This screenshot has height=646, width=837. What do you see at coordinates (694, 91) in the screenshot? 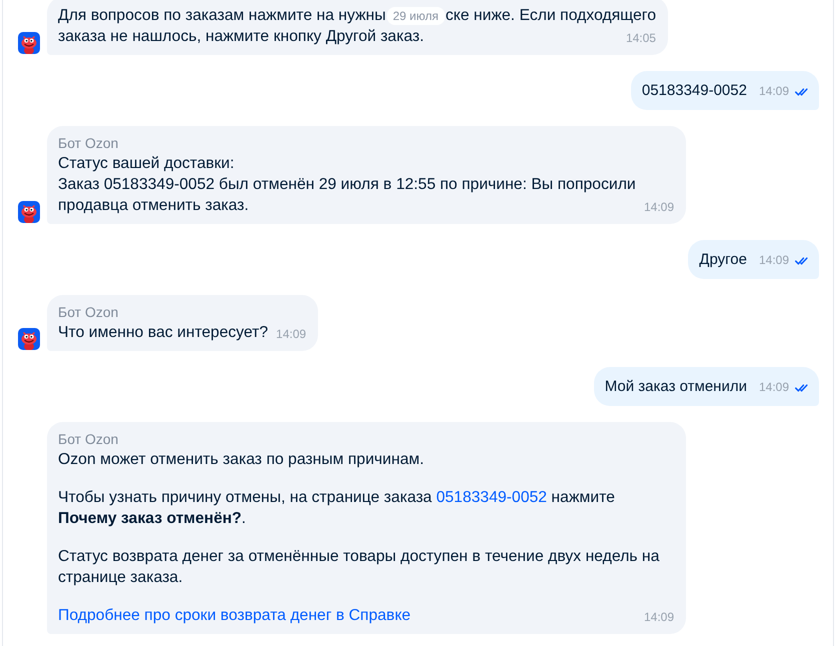
I see `message-text: 05183349-0052` at bounding box center [694, 91].